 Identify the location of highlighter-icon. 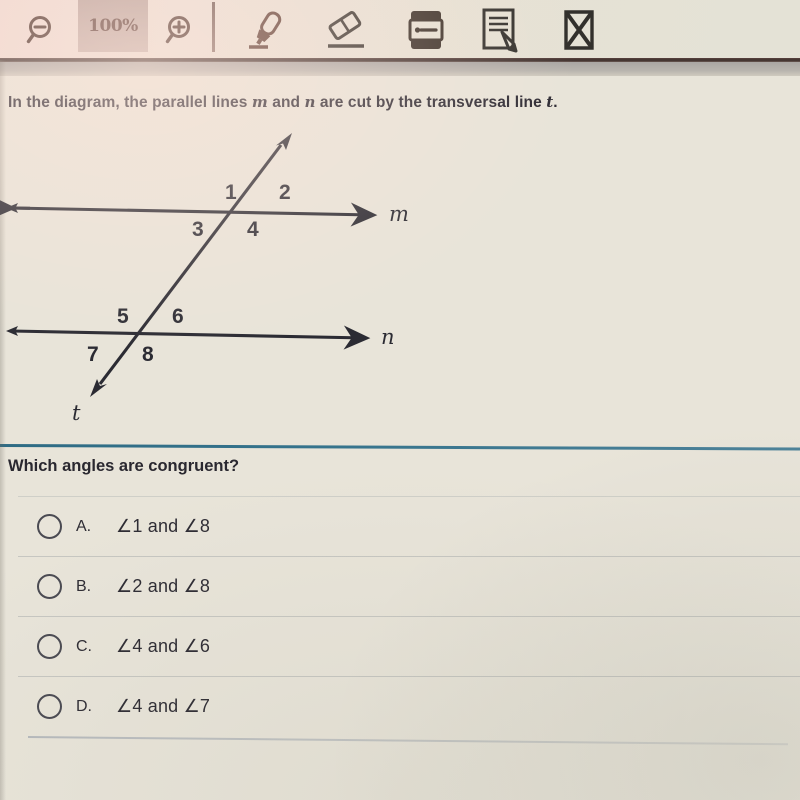
(265, 30).